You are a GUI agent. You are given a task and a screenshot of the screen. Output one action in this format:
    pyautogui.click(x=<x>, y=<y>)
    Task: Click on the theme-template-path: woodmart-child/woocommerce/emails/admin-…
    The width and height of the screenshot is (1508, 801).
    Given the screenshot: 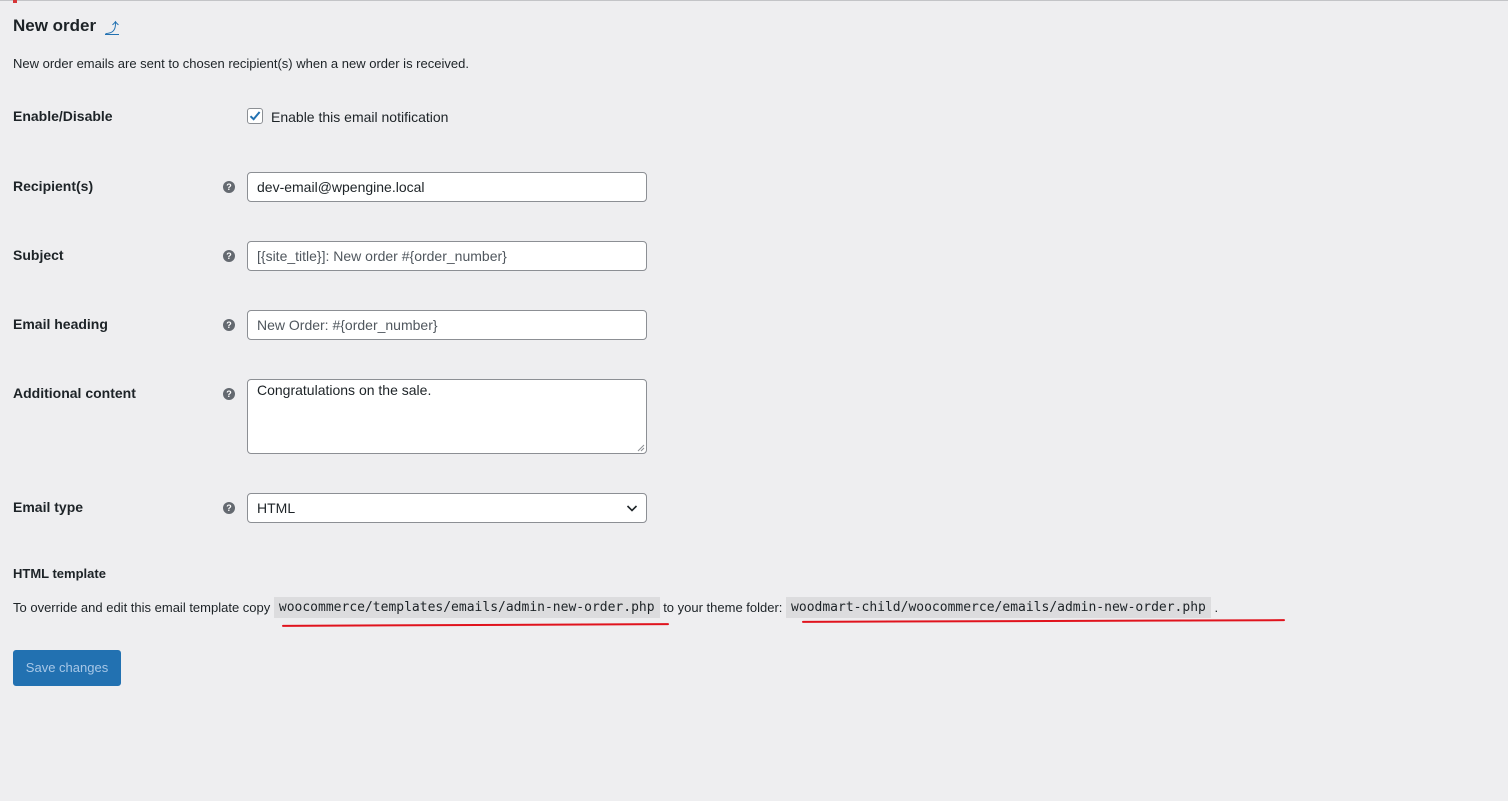 What is the action you would take?
    pyautogui.click(x=998, y=607)
    